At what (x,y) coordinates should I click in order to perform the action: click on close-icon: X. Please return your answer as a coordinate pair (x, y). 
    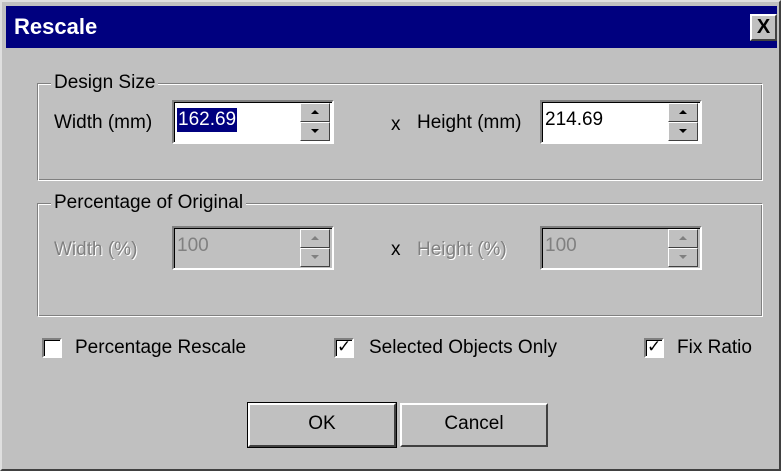
    Looking at the image, I should click on (763, 27).